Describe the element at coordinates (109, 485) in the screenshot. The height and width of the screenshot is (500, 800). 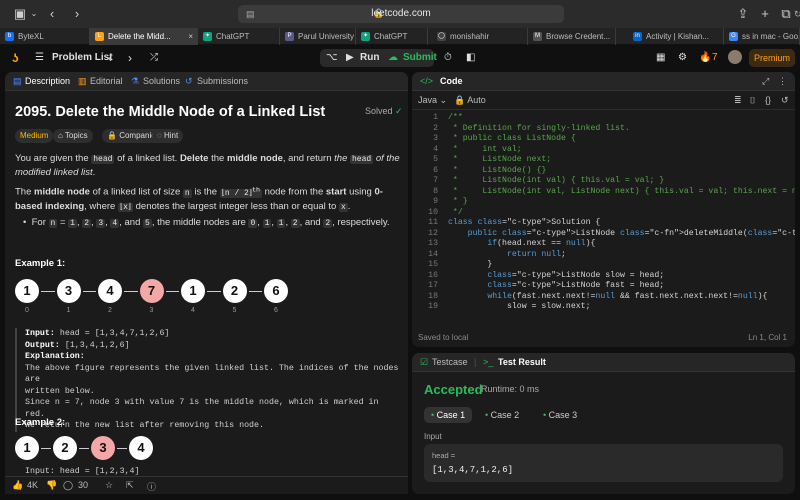
I see `star-icon: ☆` at that location.